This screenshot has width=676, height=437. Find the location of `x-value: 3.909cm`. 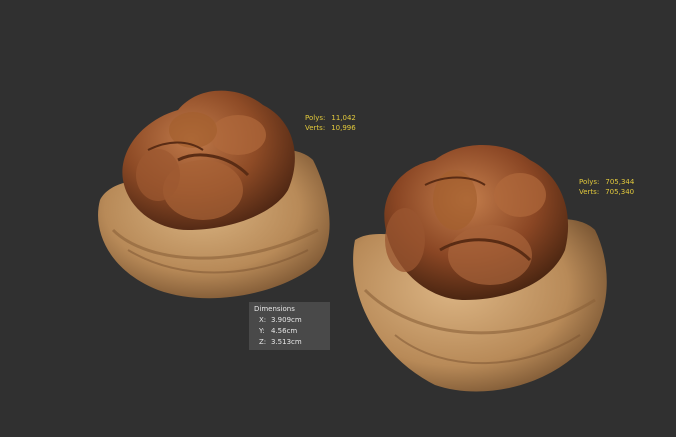

x-value: 3.909cm is located at coordinates (286, 319).